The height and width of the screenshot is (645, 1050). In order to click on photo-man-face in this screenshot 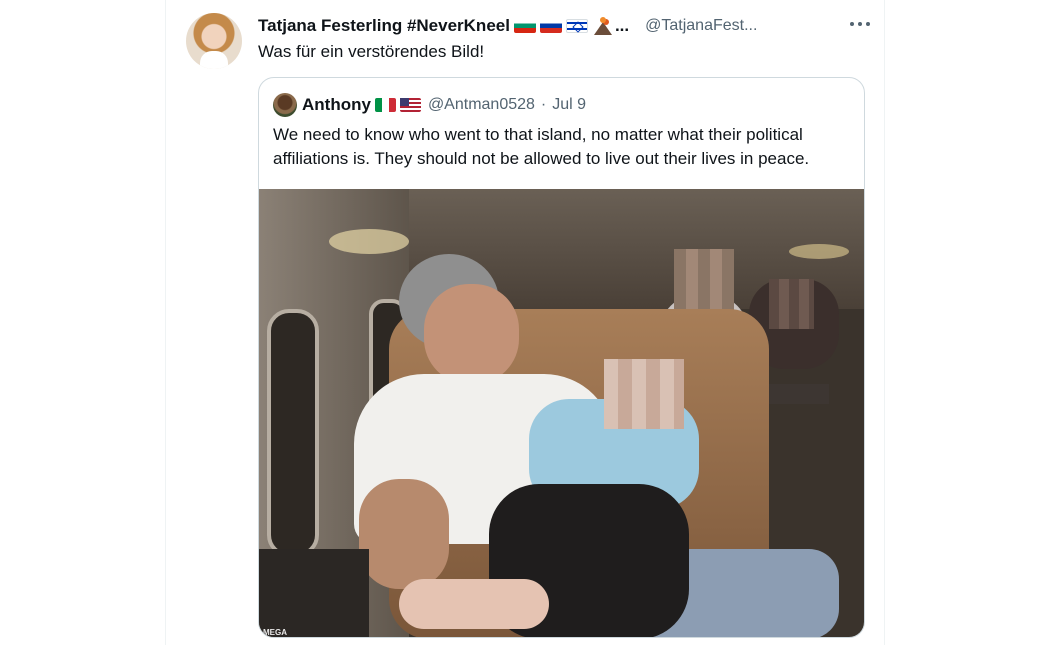, I will do `click(471, 334)`.